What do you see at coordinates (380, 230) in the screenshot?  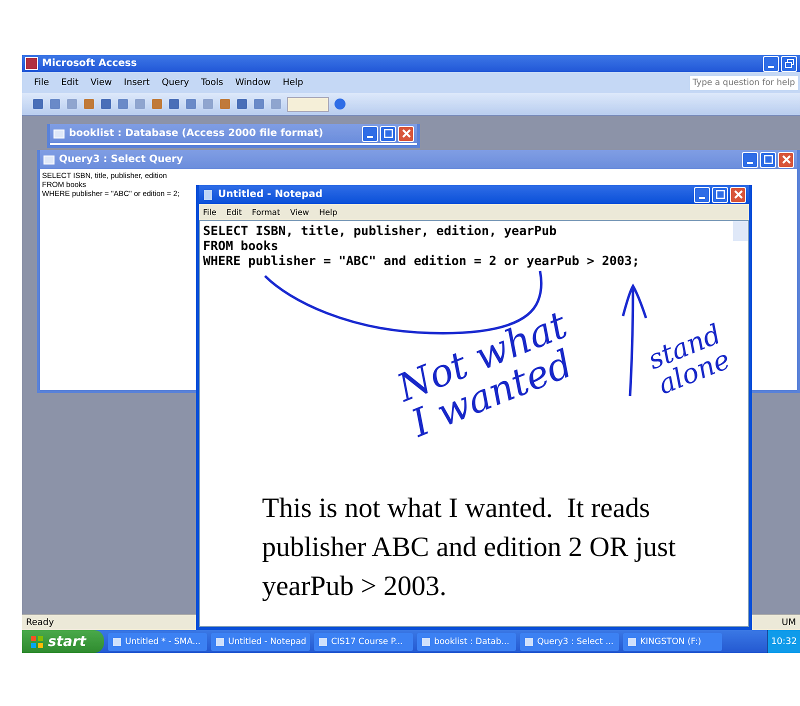 I see `code-line: SELECT ISBN, title, publisher, edition, yearPub` at bounding box center [380, 230].